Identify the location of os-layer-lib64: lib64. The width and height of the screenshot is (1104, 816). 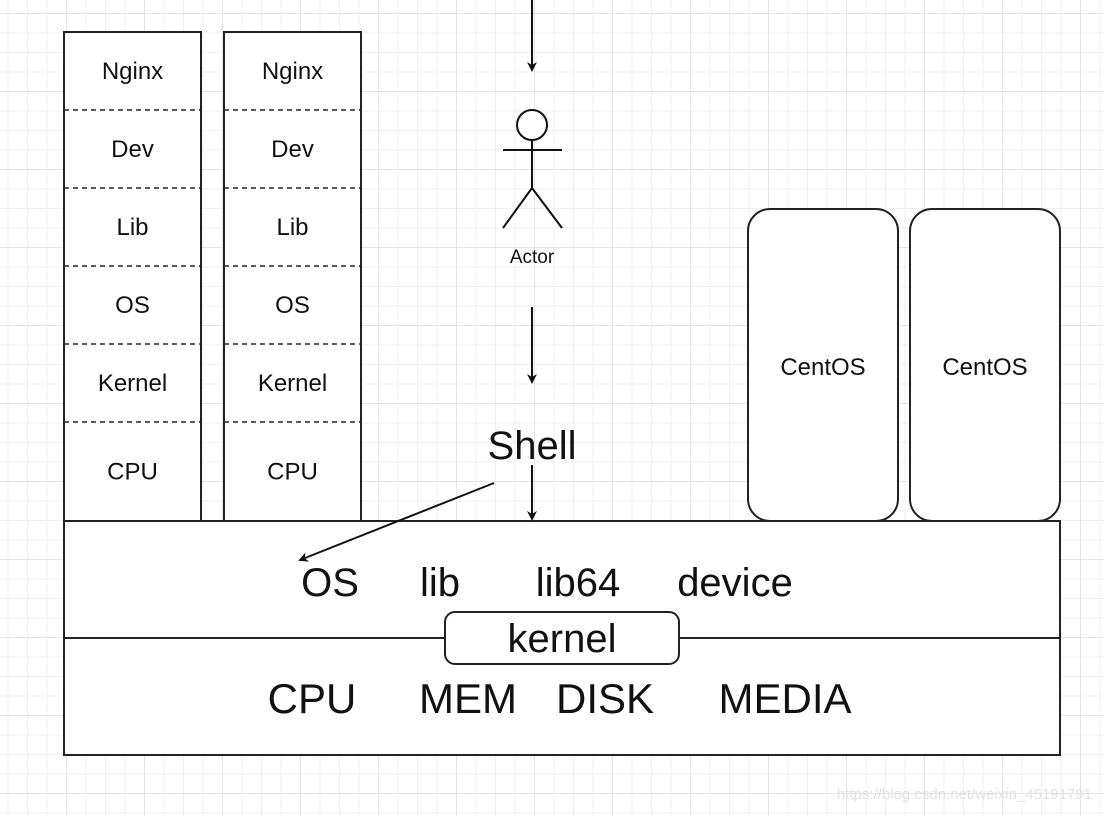
(578, 583).